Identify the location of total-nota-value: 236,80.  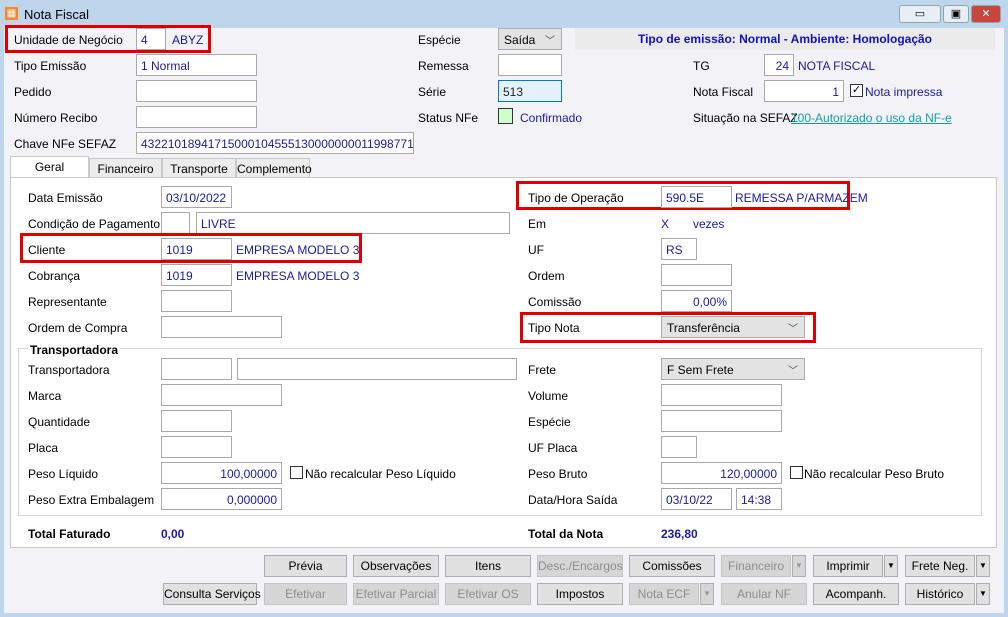
(679, 534).